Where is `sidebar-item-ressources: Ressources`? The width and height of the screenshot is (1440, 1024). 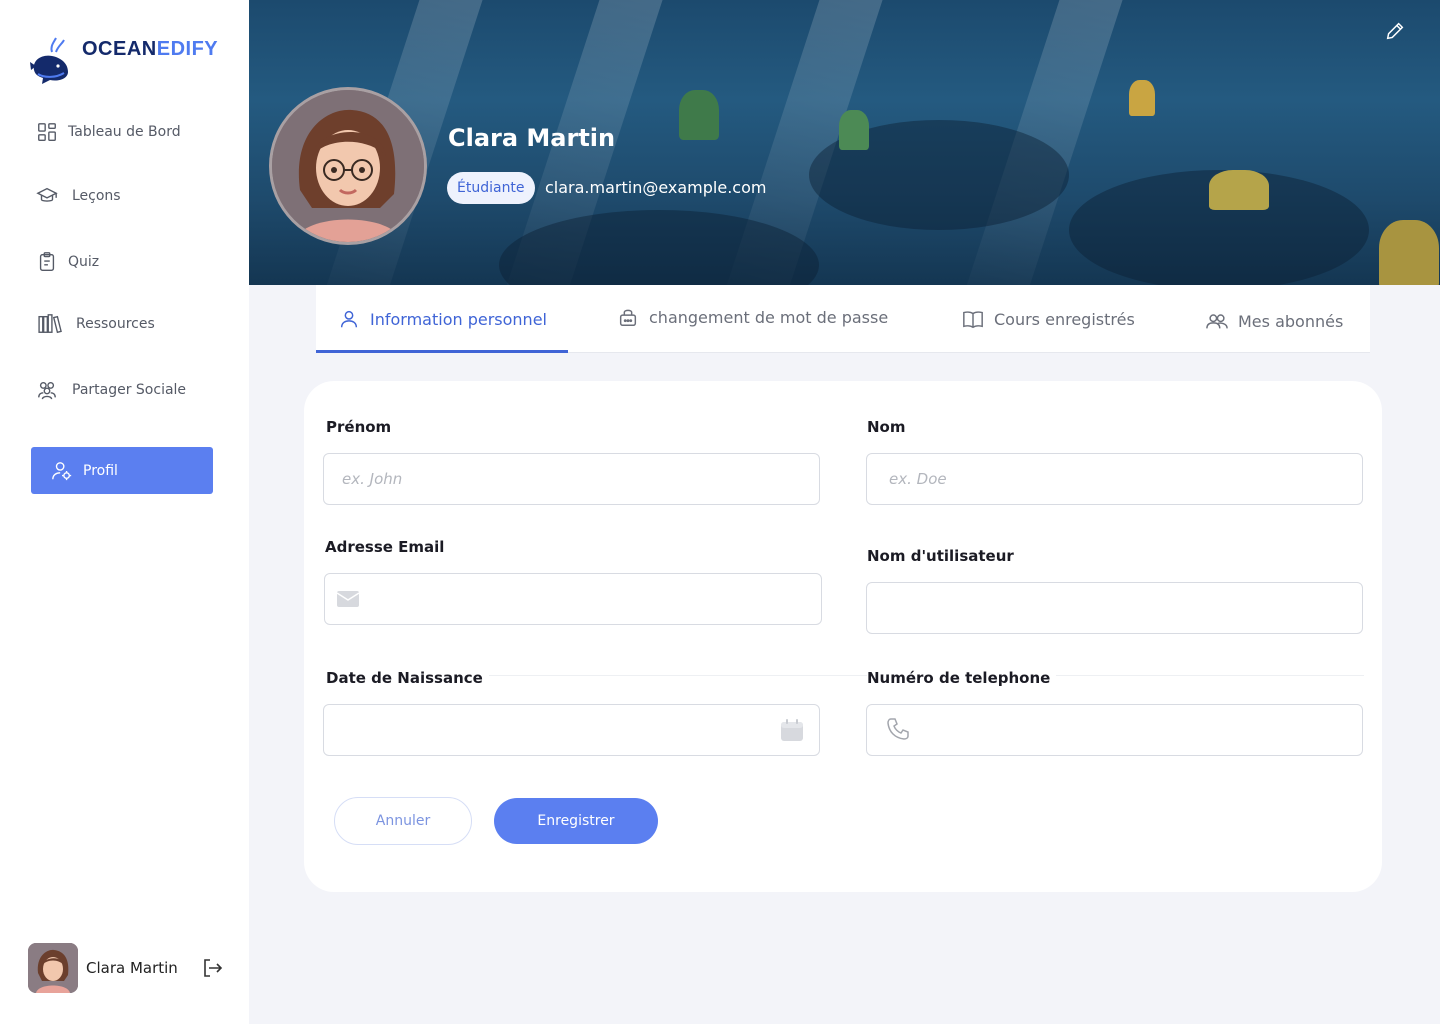
sidebar-item-ressources: Ressources is located at coordinates (95, 324).